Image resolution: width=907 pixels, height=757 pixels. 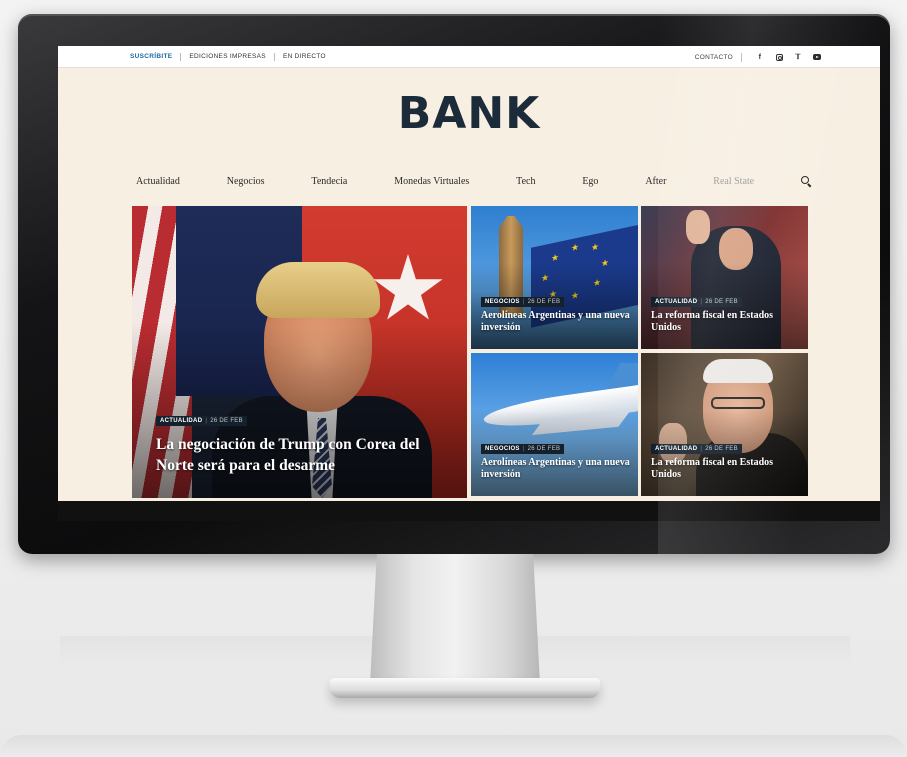 What do you see at coordinates (733, 181) in the screenshot?
I see `nav-item-real-state: Real State` at bounding box center [733, 181].